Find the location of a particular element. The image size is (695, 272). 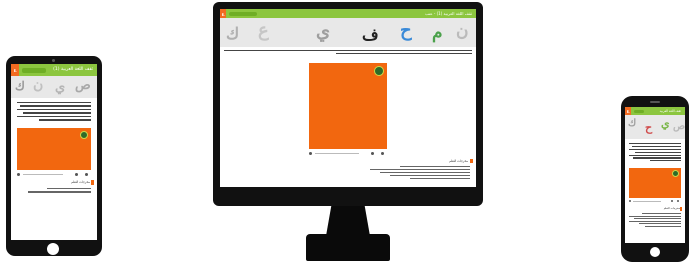

phone-logo: ع is located at coordinates (628, 111).